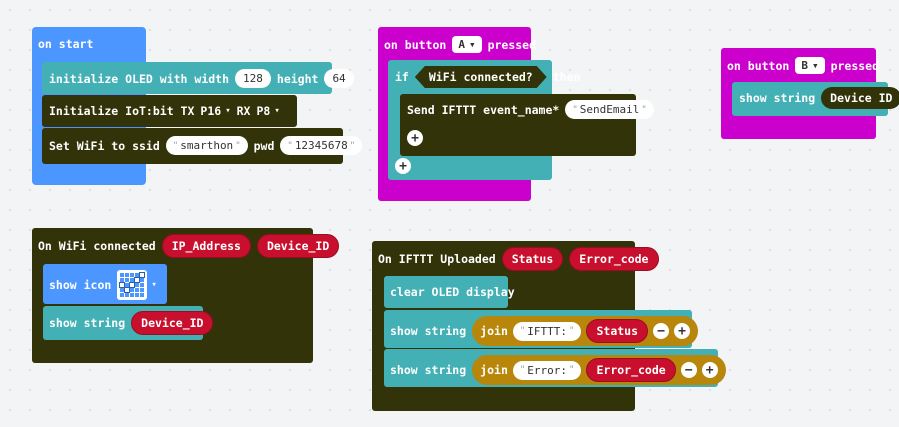 The height and width of the screenshot is (427, 899). I want to click on button-a-title-post: pressed, so click(512, 44).